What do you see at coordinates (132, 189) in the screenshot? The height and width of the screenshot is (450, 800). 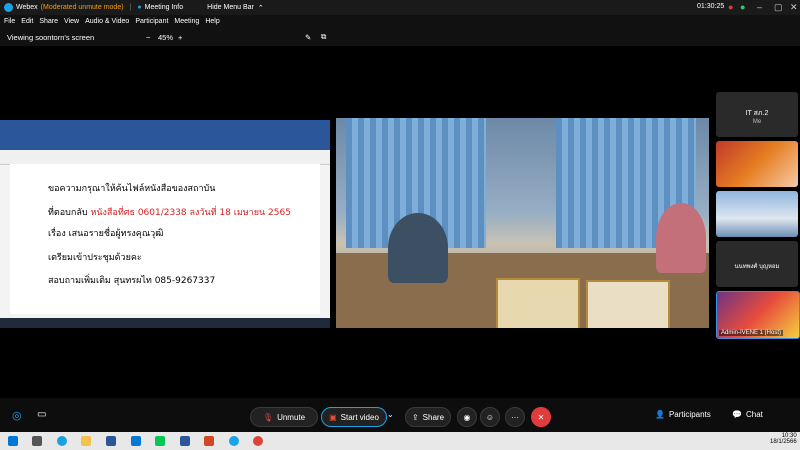 I see `doc-line-1: ขอความกรุณาให้ค้นไฟล์หนังสือของสถาบัน` at bounding box center [132, 189].